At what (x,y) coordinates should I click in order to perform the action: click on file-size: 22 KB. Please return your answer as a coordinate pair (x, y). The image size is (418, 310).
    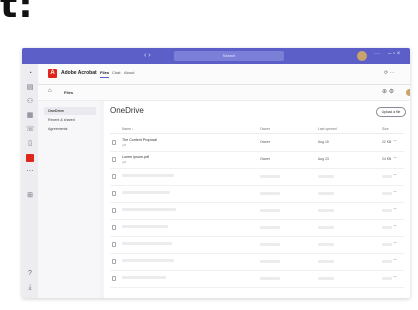
    Looking at the image, I should click on (387, 142).